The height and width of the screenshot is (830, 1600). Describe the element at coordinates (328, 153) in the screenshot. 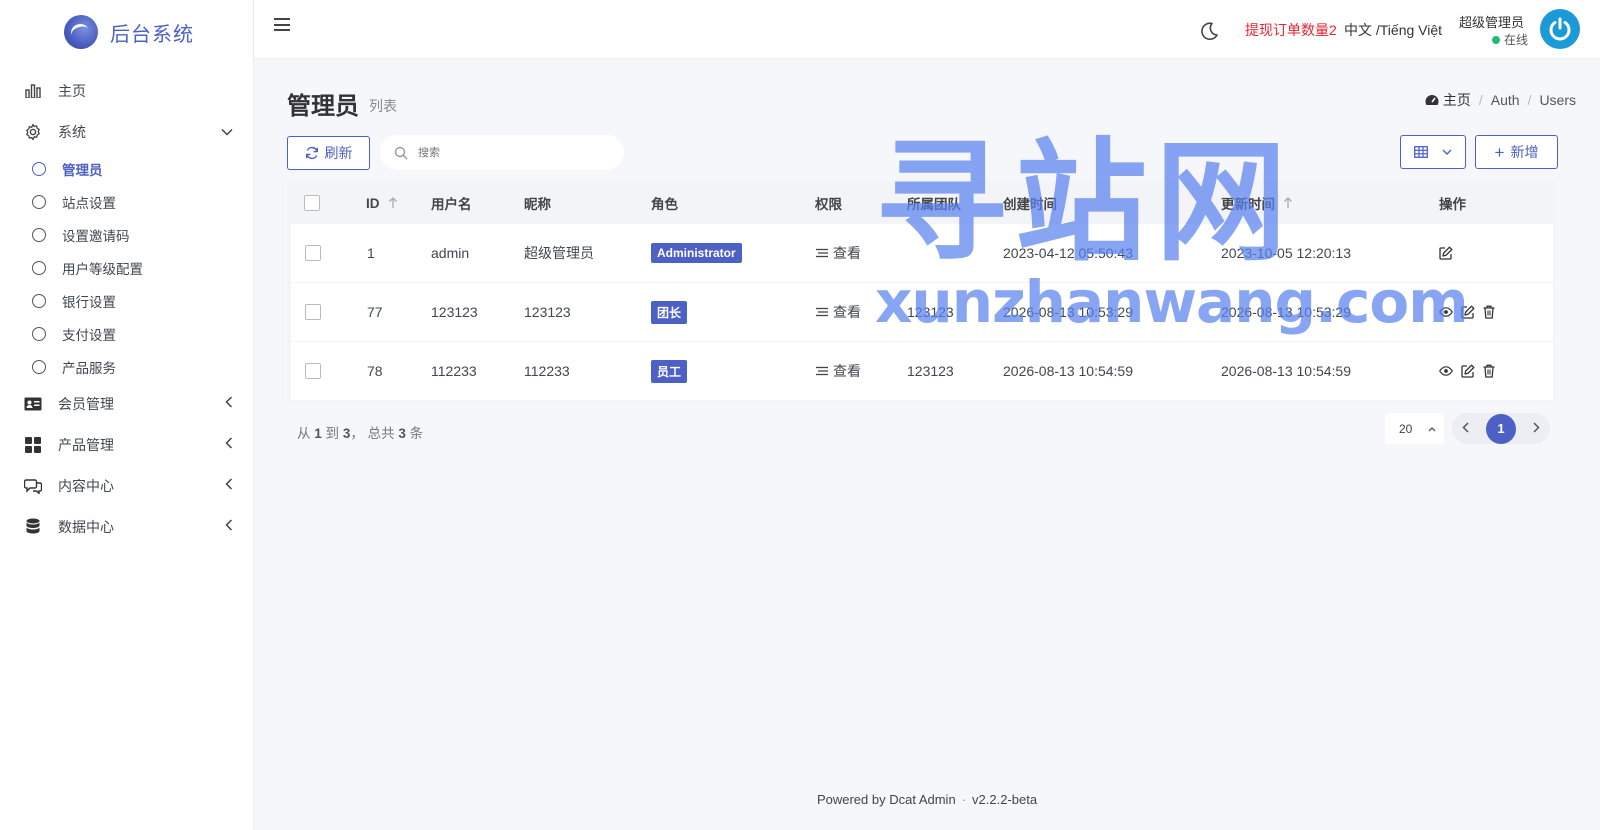

I see `refresh-button: 刷新` at that location.